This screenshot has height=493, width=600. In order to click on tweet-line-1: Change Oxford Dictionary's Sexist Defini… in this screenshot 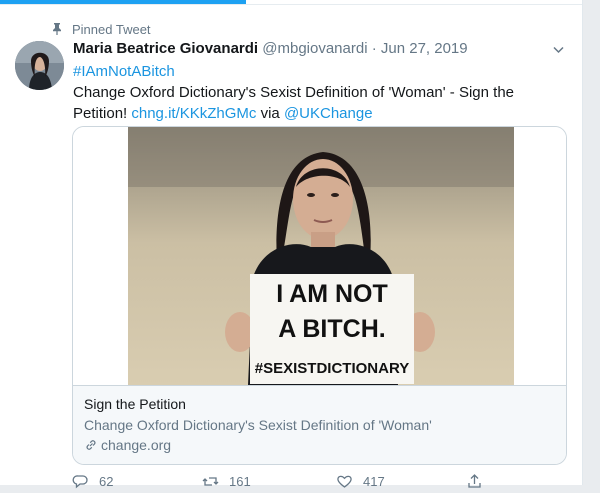, I will do `click(294, 92)`.